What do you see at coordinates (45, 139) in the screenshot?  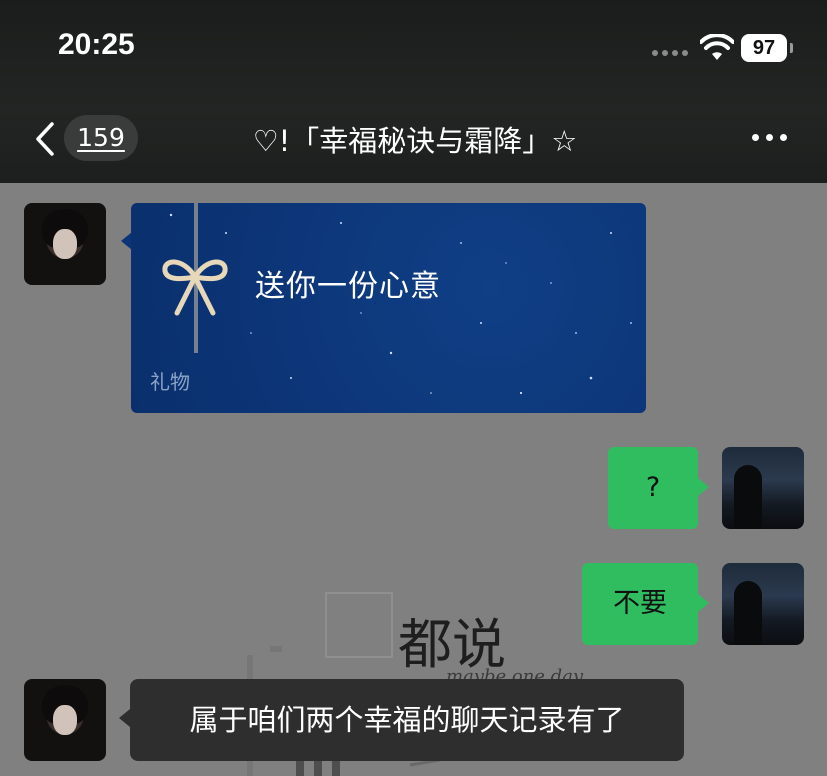 I see `back-arrow-icon` at bounding box center [45, 139].